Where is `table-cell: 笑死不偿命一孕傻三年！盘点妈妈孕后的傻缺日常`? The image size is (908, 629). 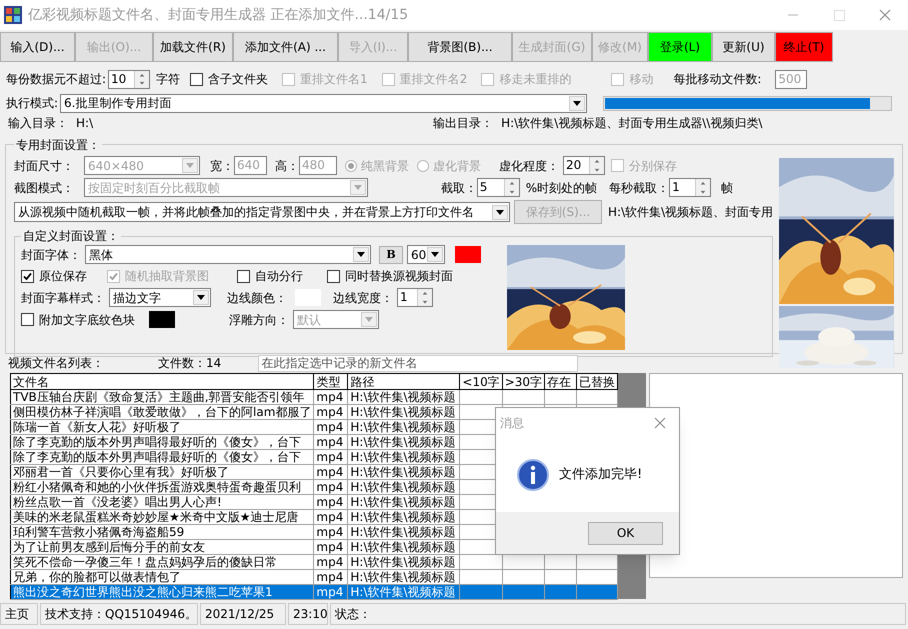
table-cell: 笑死不偿命一孕傻三年！盘点妈妈孕后的傻缺日常 is located at coordinates (145, 561).